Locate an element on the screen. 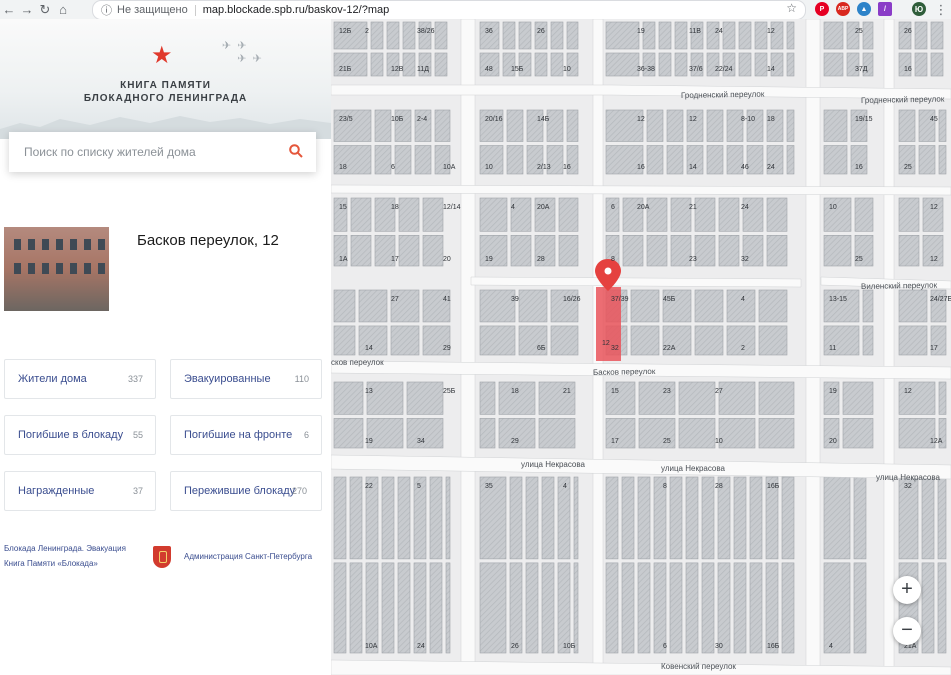 Image resolution: width=951 pixels, height=675 pixels. administration-link: Администрация Санкт-Петербурга is located at coordinates (248, 556).